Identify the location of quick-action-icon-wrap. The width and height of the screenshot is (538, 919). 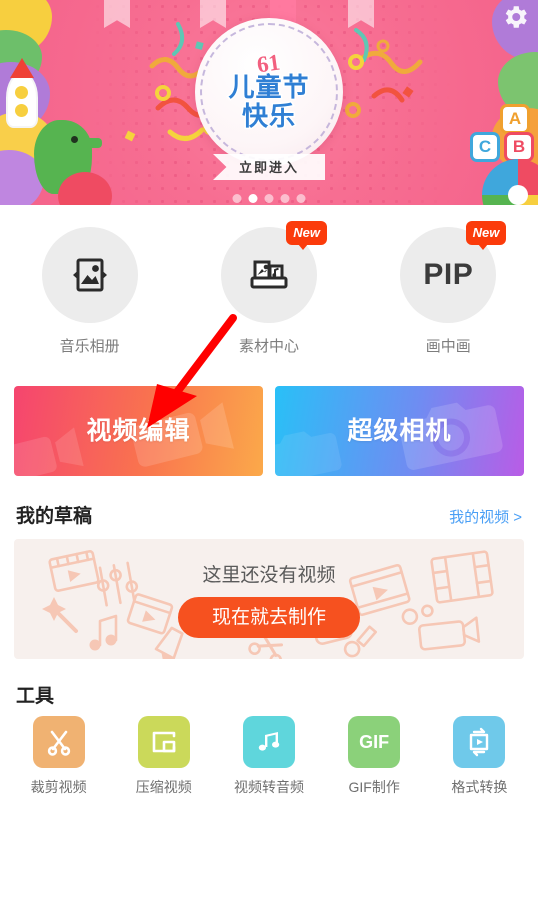
(89, 275).